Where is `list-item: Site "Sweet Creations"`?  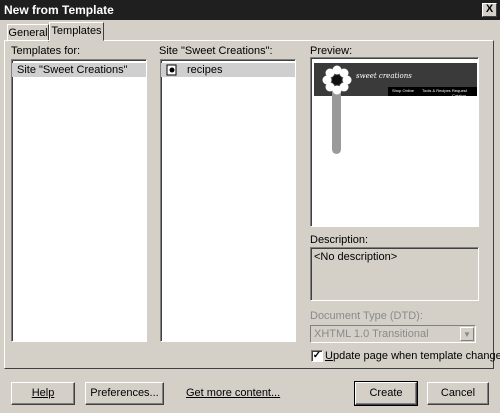 list-item: Site "Sweet Creations" is located at coordinates (79, 70).